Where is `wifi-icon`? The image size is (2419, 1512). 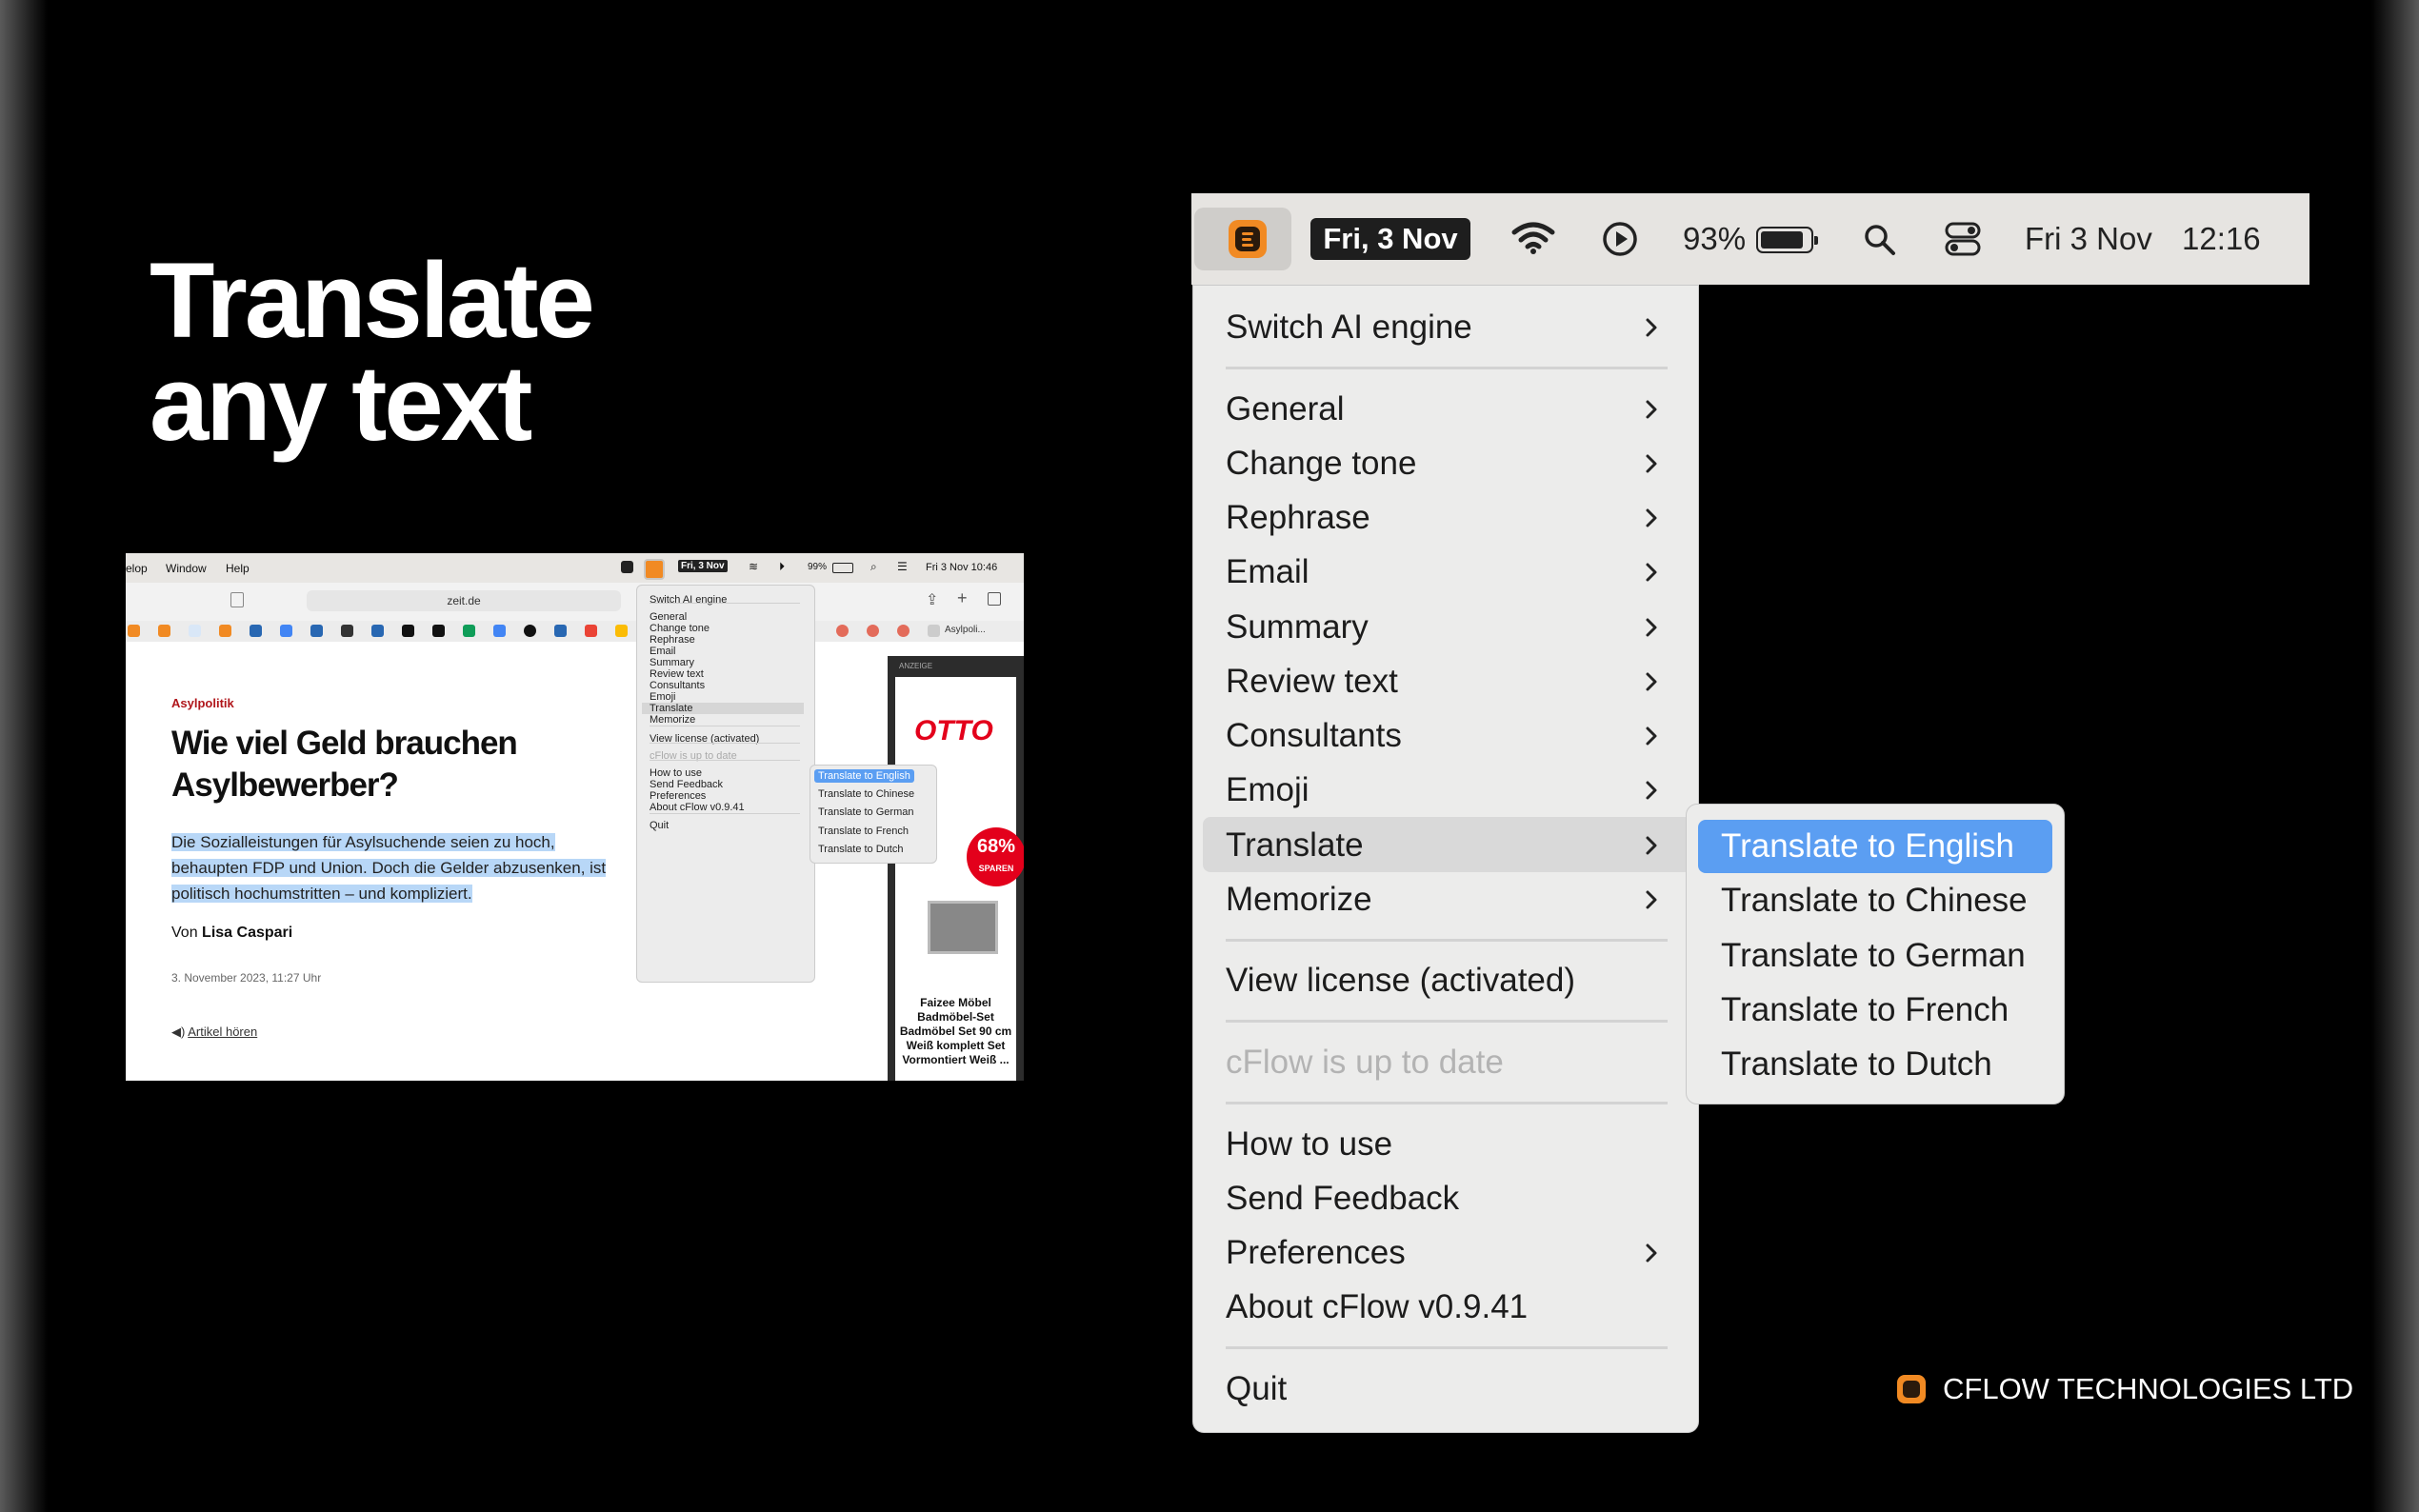
wifi-icon is located at coordinates (1533, 238).